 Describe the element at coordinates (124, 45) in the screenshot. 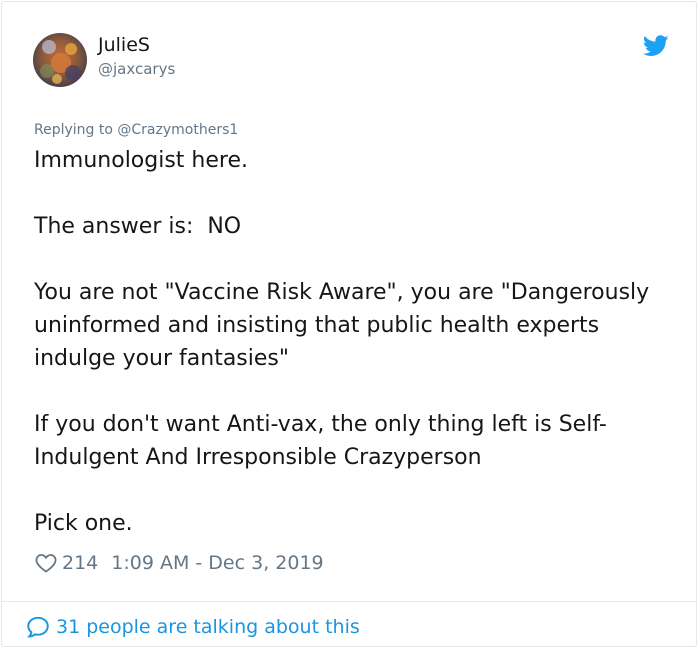

I see `display-name: JulieS` at that location.